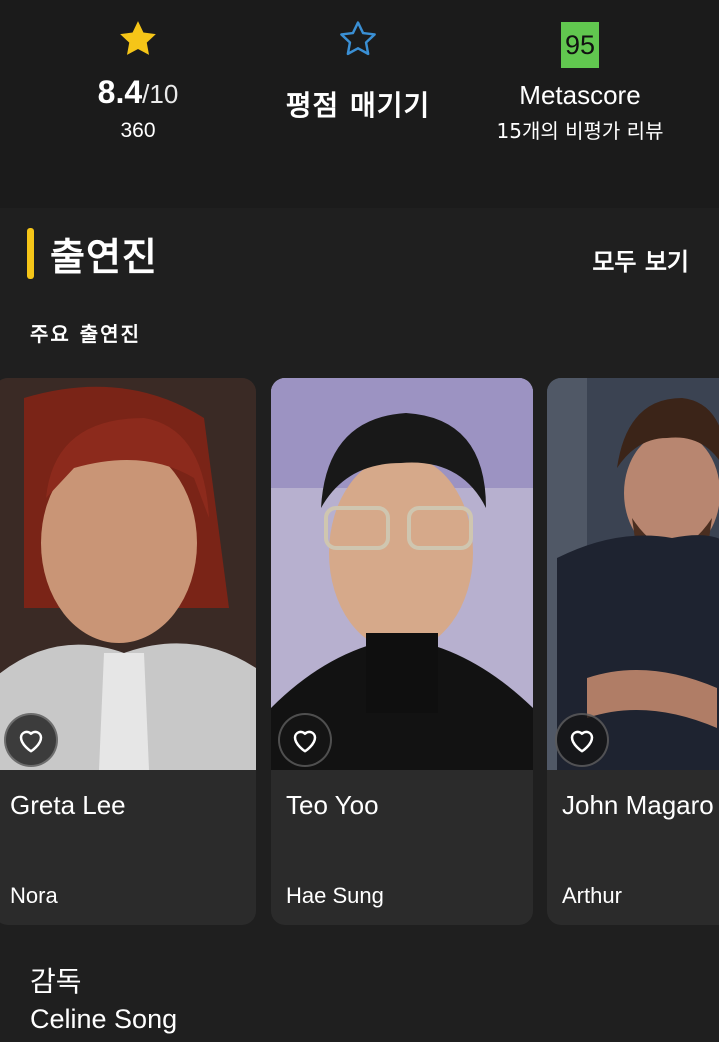 This screenshot has width=719, height=1042. I want to click on see-all-link: 모두 보기, so click(640, 259).